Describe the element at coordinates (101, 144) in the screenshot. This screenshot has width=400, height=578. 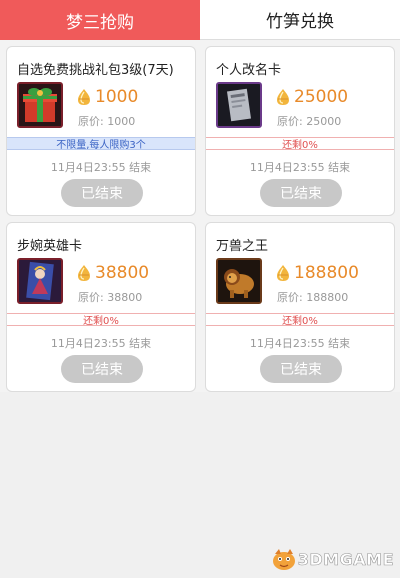
I see `purchase-limit-band: 不限量,每人限购3个` at that location.